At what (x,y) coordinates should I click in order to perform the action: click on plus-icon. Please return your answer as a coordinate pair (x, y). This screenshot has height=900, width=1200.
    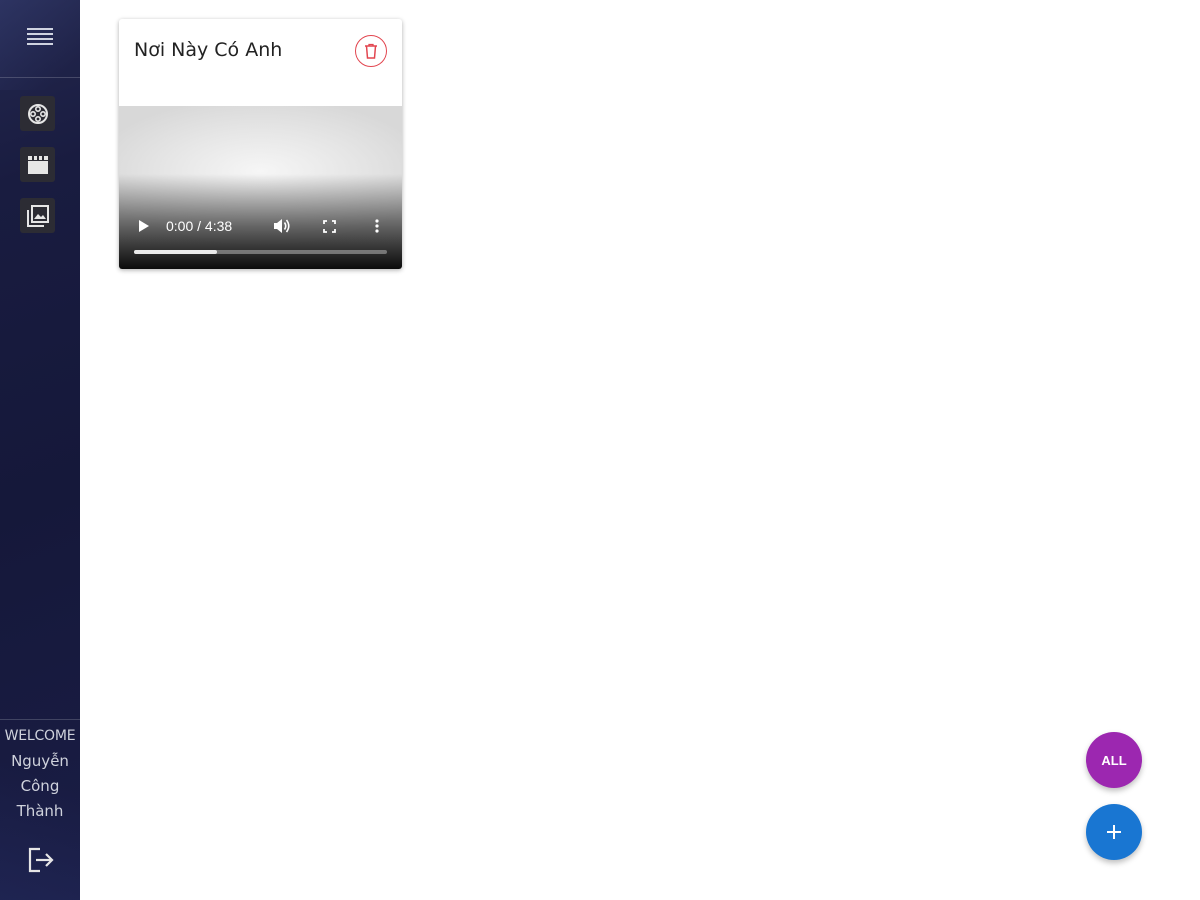
    Looking at the image, I should click on (1114, 832).